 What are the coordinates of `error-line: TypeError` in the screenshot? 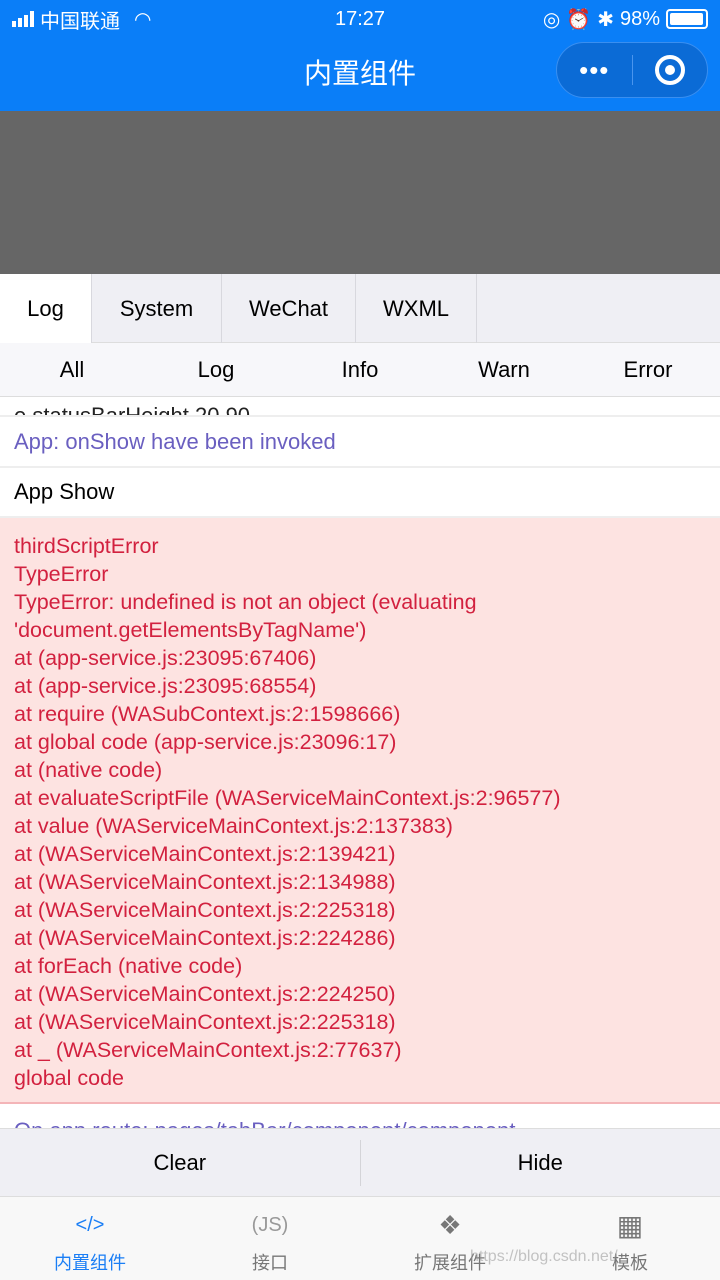 It's located at (61, 574).